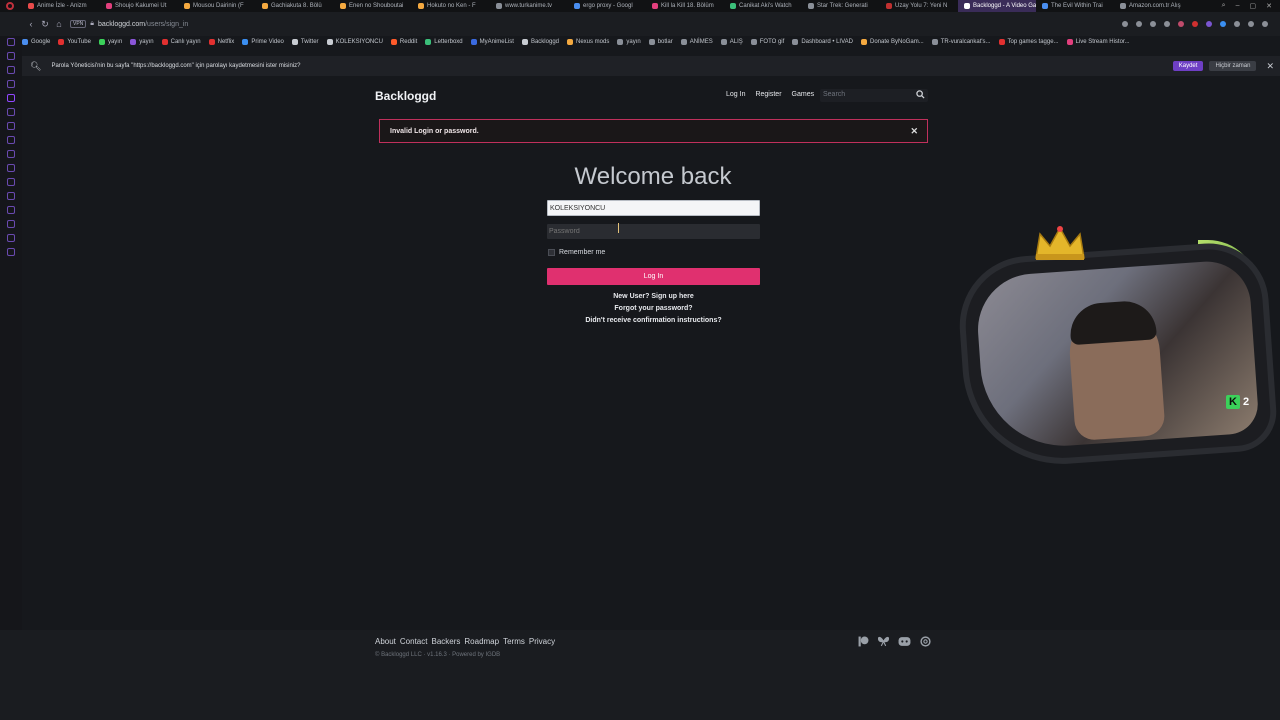 The height and width of the screenshot is (720, 1280). Describe the element at coordinates (653, 276) in the screenshot. I see `log-in-button: Log In` at that location.